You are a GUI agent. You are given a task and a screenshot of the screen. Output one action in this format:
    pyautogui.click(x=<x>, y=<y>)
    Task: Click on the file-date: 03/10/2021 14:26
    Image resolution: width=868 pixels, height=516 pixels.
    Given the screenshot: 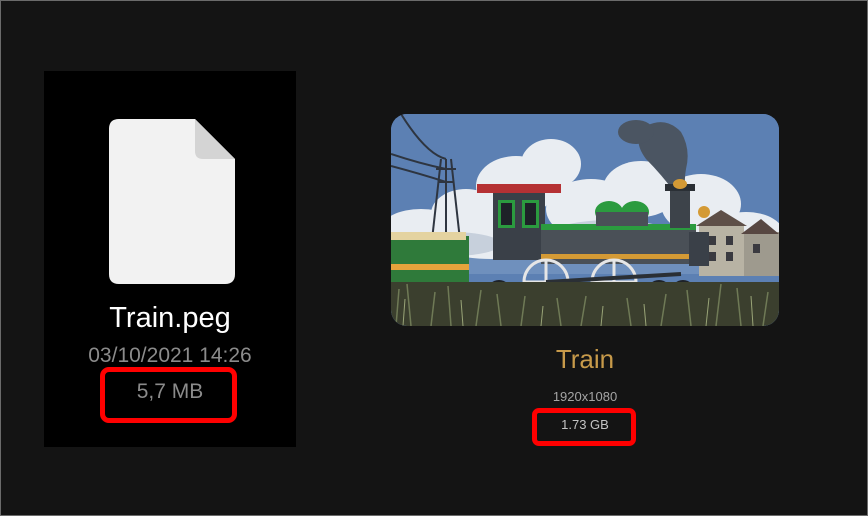 What is the action you would take?
    pyautogui.click(x=170, y=355)
    